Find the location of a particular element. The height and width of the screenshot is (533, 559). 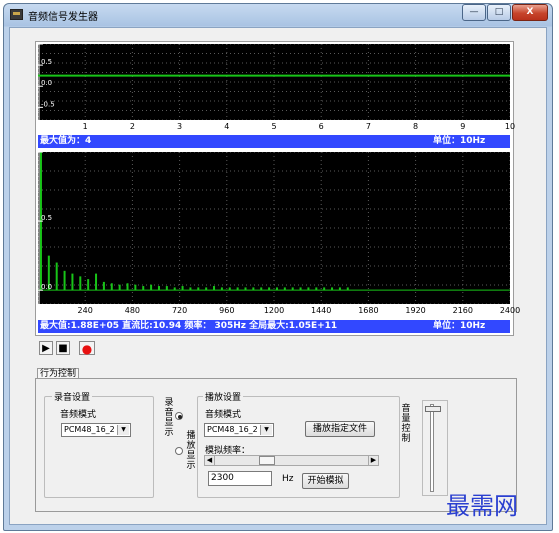

record-mode-select: PCM48_16_2 ▼ is located at coordinates (96, 430).